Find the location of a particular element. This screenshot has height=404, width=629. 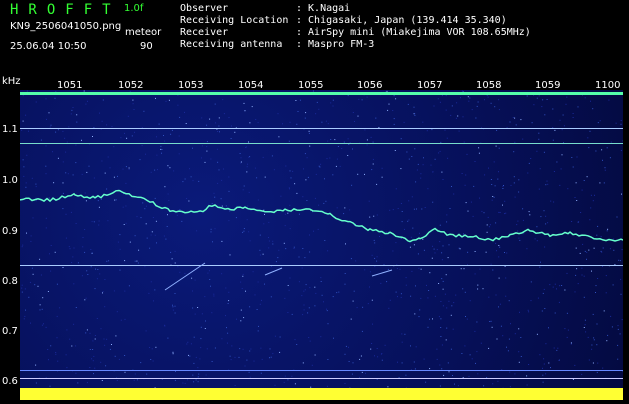

mode-value: 90 is located at coordinates (146, 47).